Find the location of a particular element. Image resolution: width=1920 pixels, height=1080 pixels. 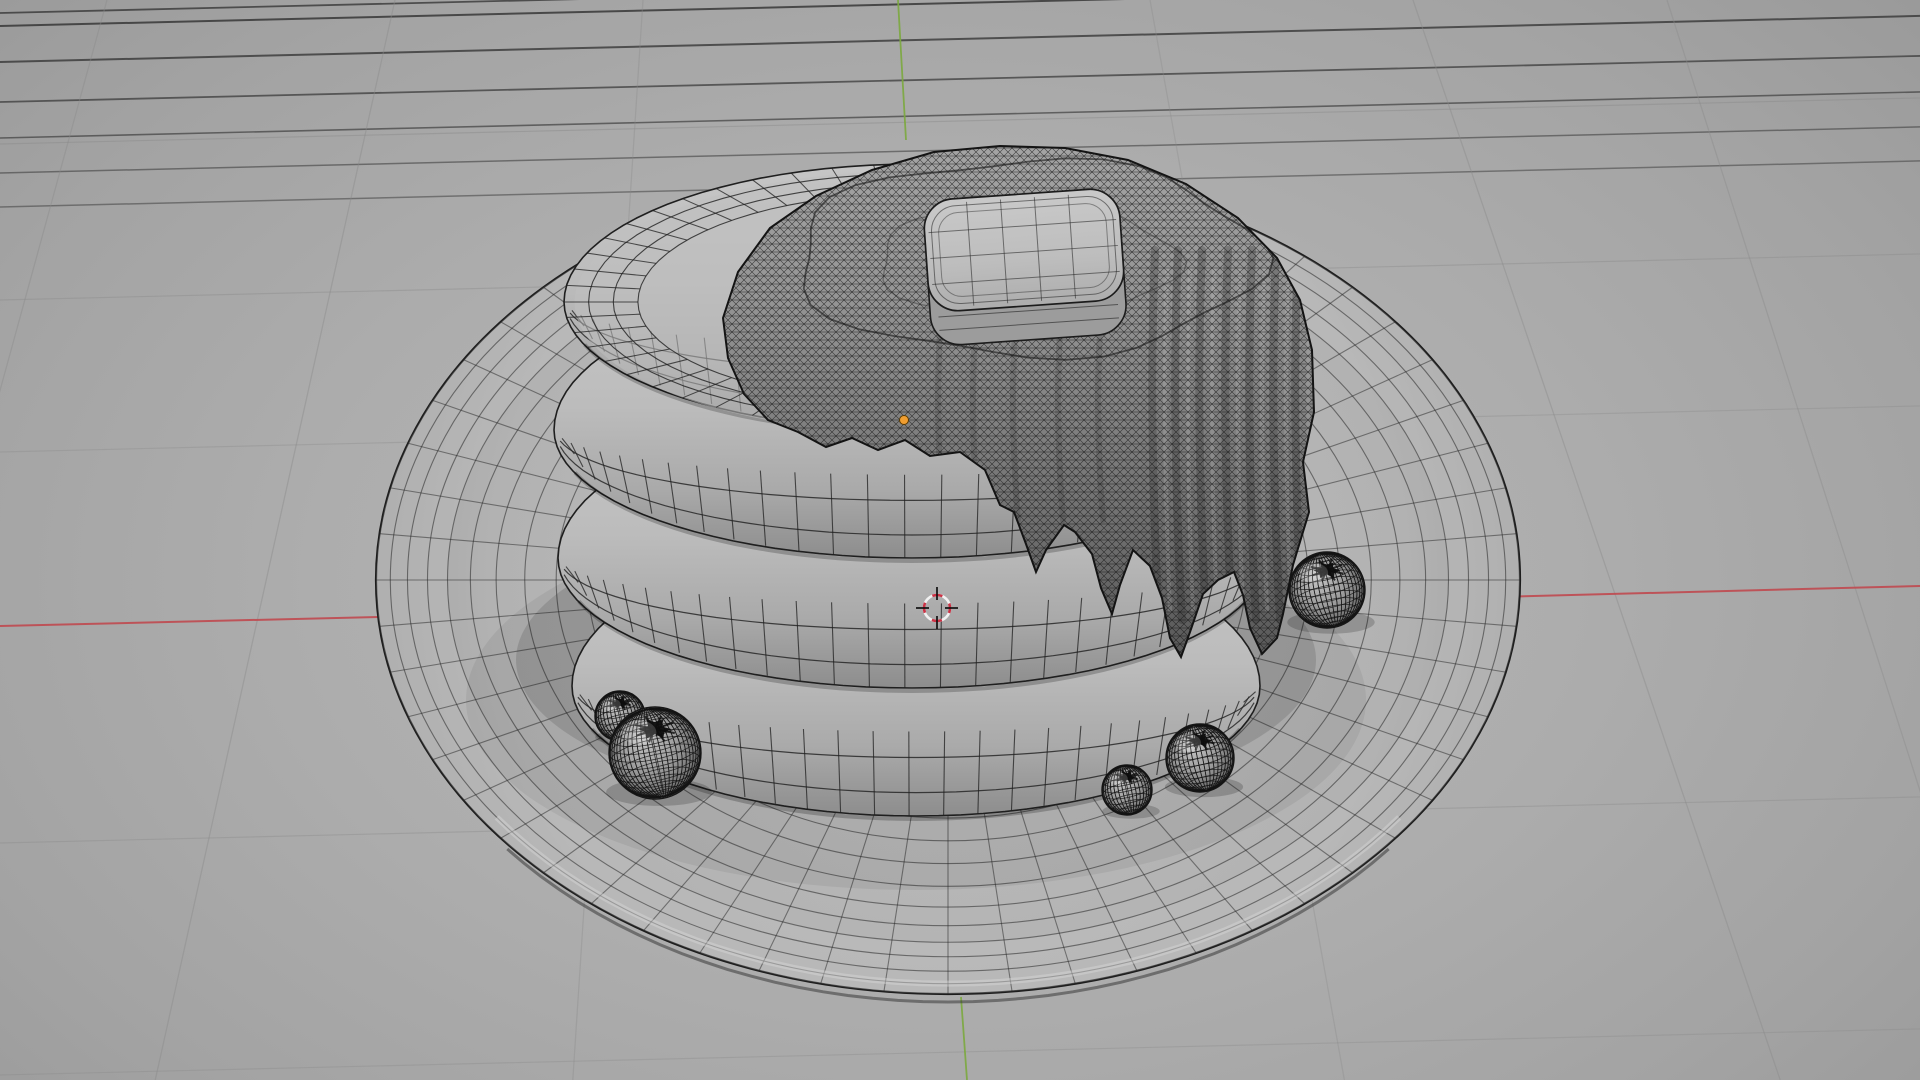

object-origin-dot is located at coordinates (904, 420).